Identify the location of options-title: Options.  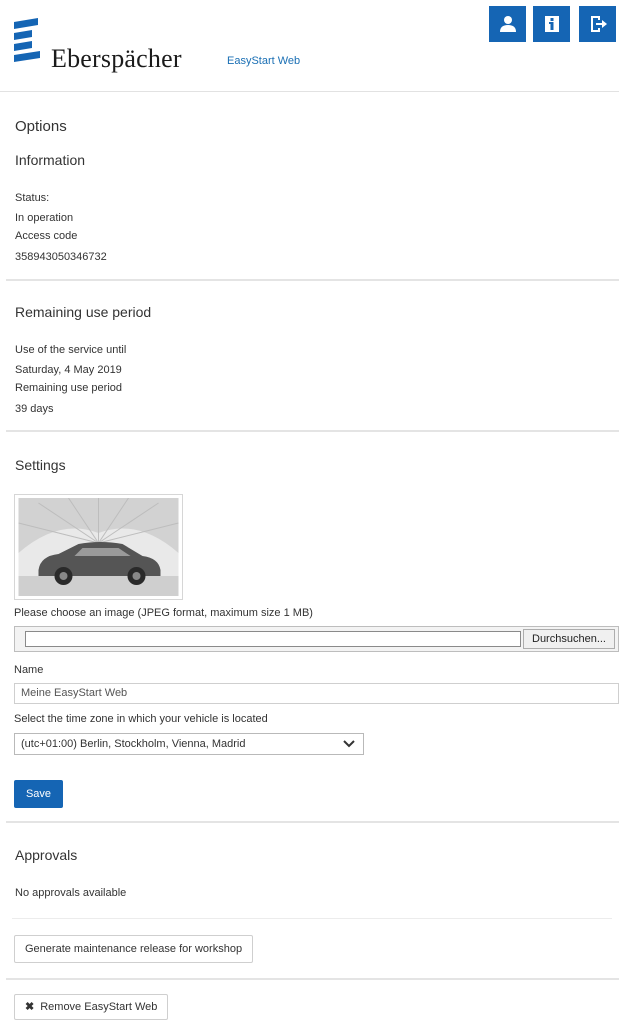
(41, 126).